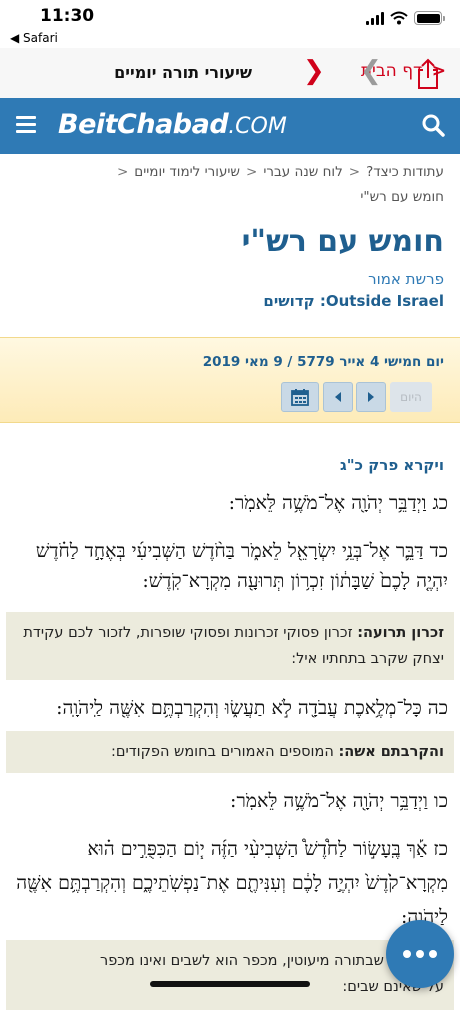 The image size is (460, 1010). Describe the element at coordinates (402, 197) in the screenshot. I see `breadcrumb-current: חומש עם רש"י` at that location.